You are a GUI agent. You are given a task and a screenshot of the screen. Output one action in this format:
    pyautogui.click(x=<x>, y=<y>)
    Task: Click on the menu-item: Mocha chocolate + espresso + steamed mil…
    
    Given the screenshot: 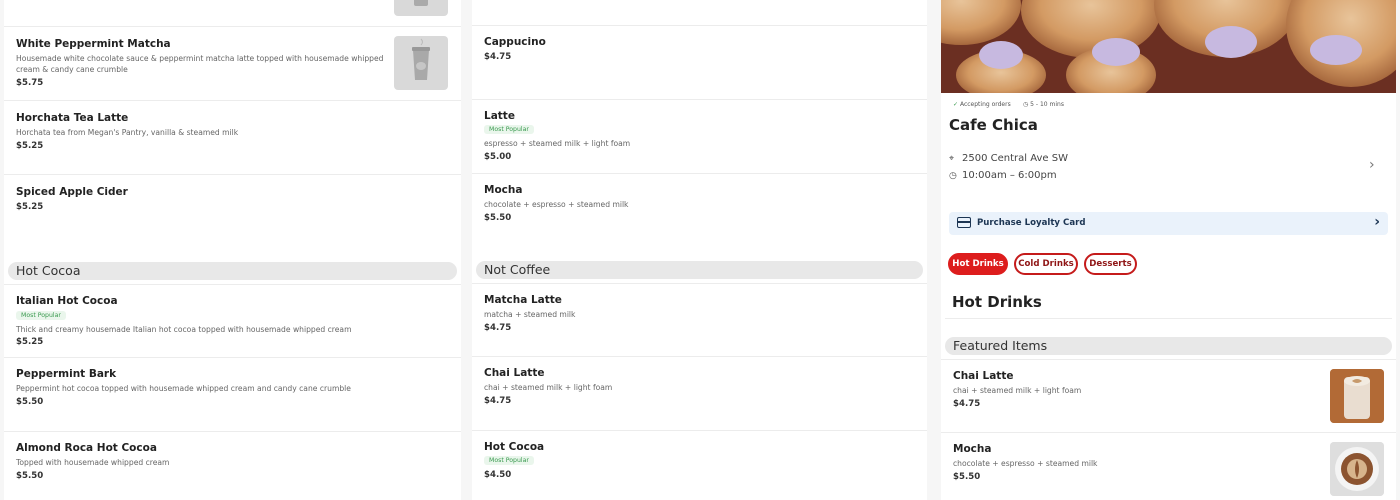 What is the action you would take?
    pyautogui.click(x=699, y=216)
    